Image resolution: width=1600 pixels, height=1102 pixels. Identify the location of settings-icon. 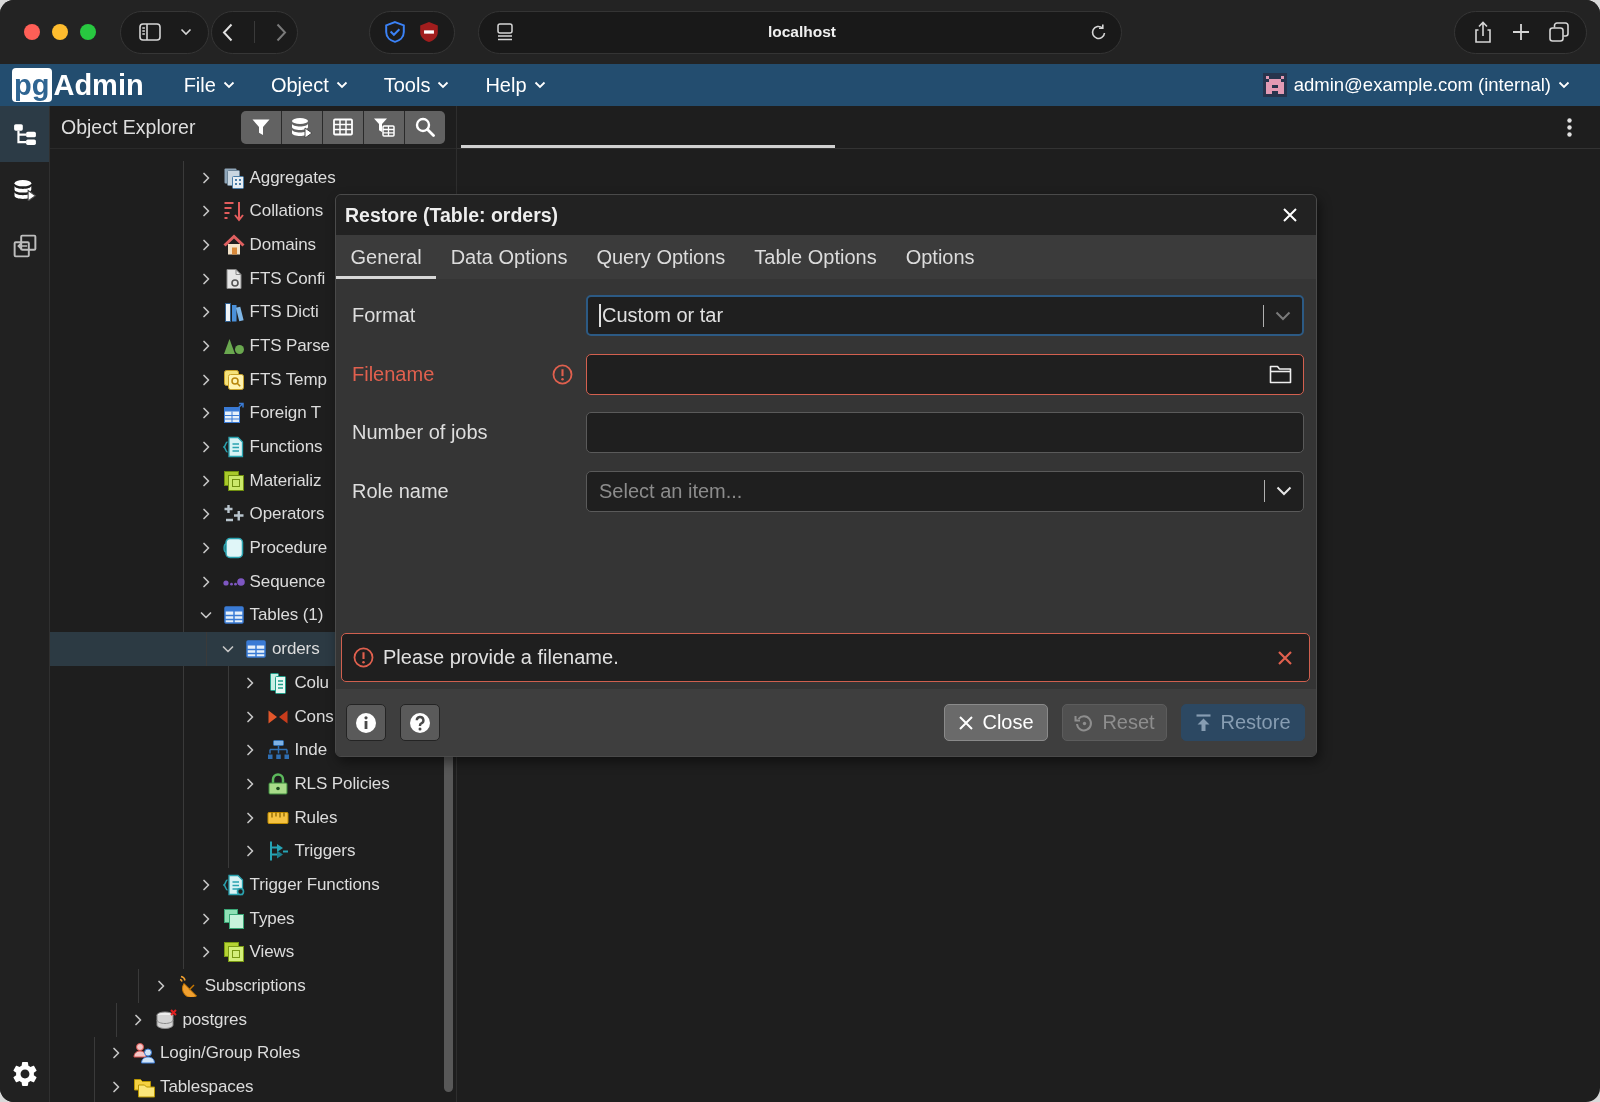
(24, 1074).